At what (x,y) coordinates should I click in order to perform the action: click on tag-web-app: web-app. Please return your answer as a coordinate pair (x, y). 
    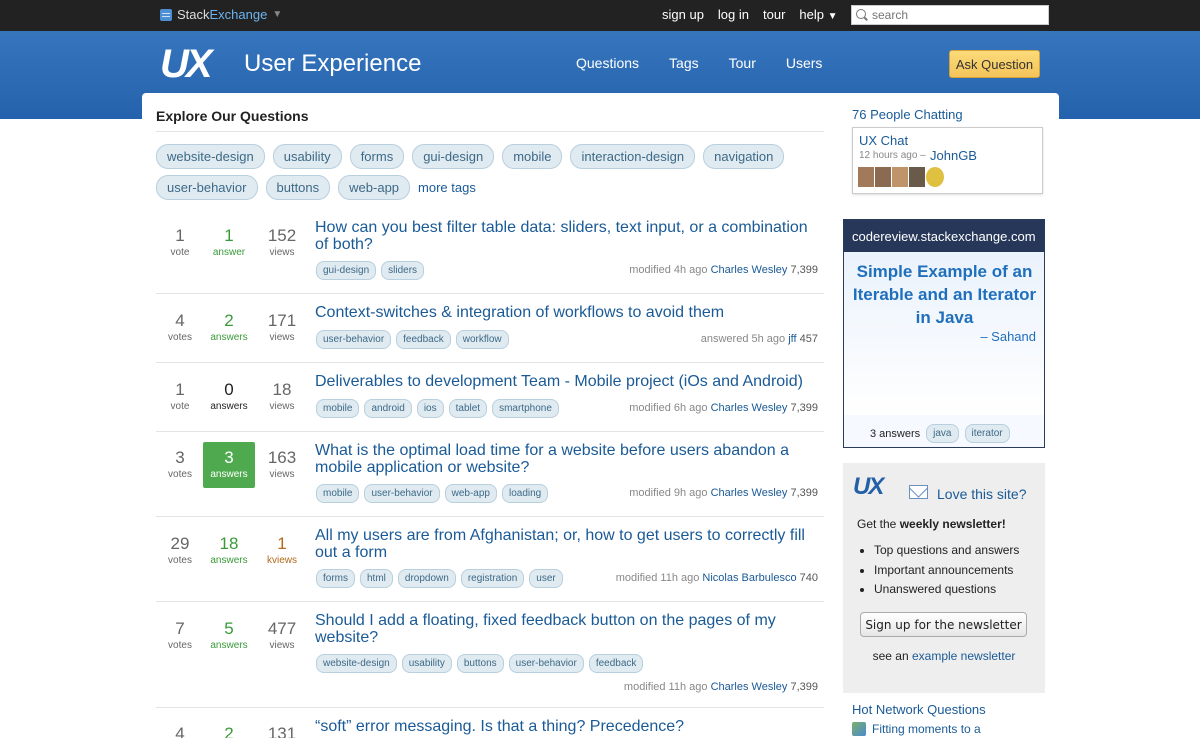
    Looking at the image, I should click on (374, 187).